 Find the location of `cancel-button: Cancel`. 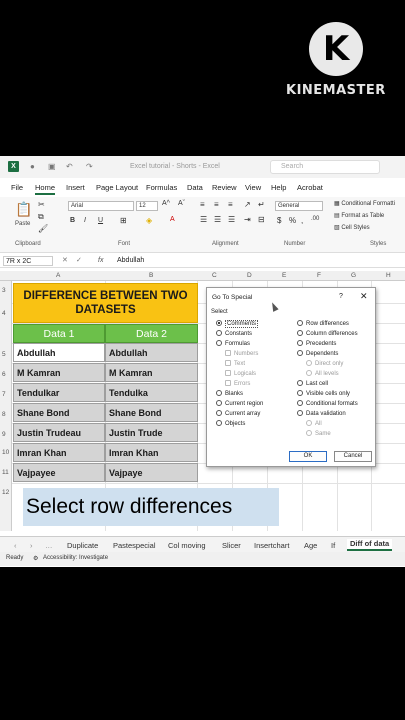

cancel-button: Cancel is located at coordinates (353, 456).